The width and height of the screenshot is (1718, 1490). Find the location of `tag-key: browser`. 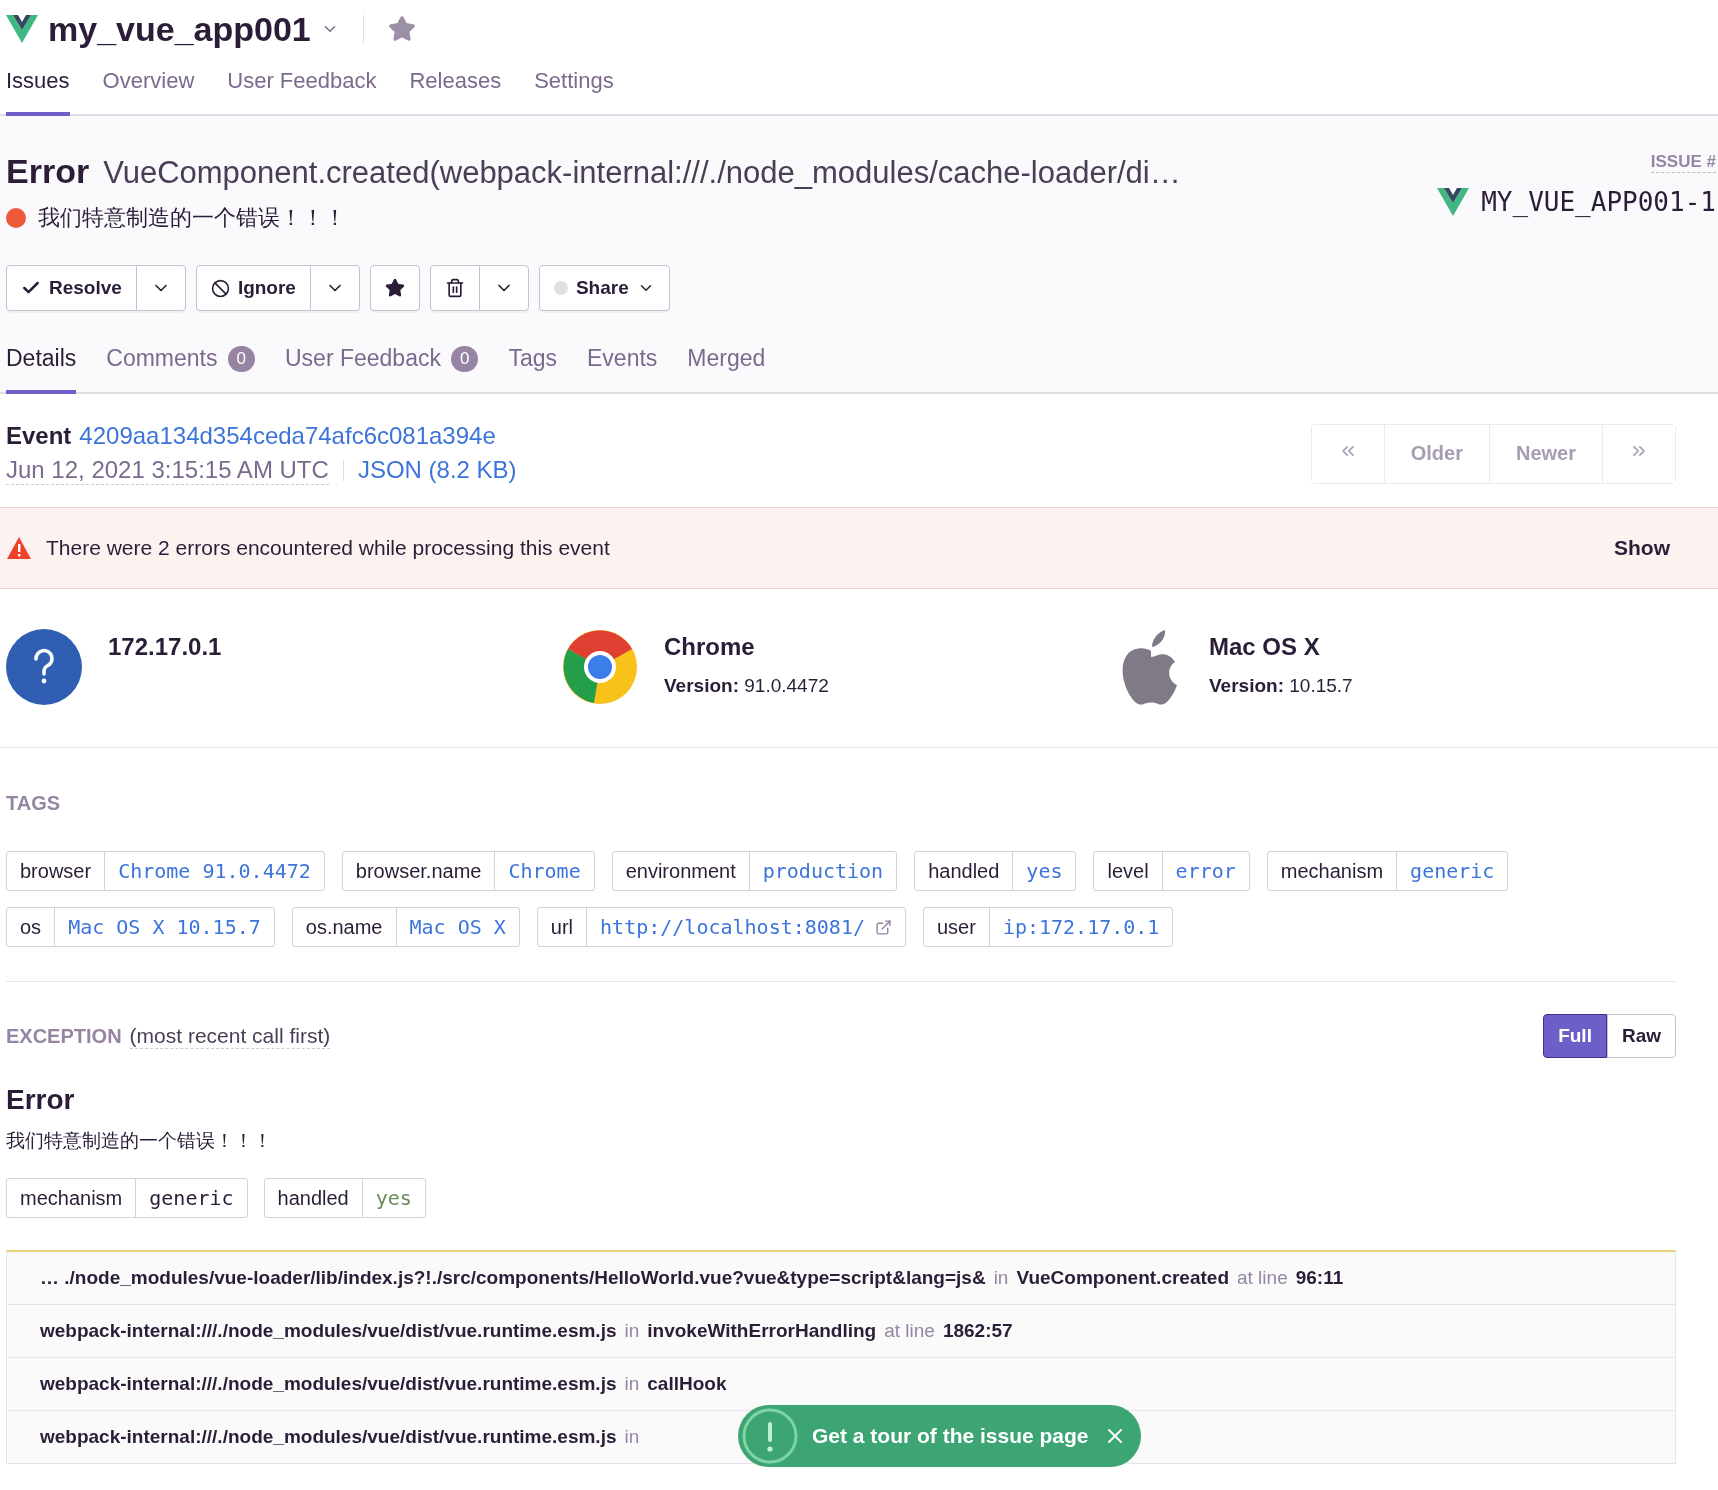

tag-key: browser is located at coordinates (56, 871).